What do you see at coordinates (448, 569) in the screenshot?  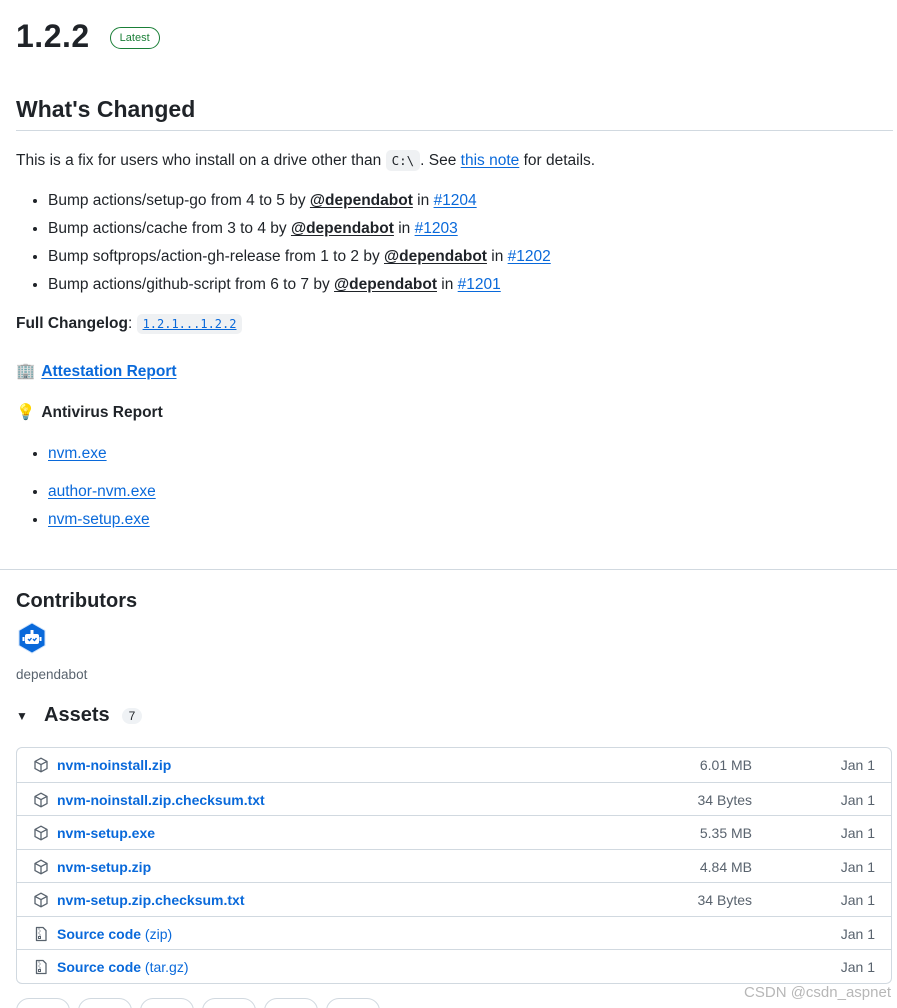 I see `section-divider` at bounding box center [448, 569].